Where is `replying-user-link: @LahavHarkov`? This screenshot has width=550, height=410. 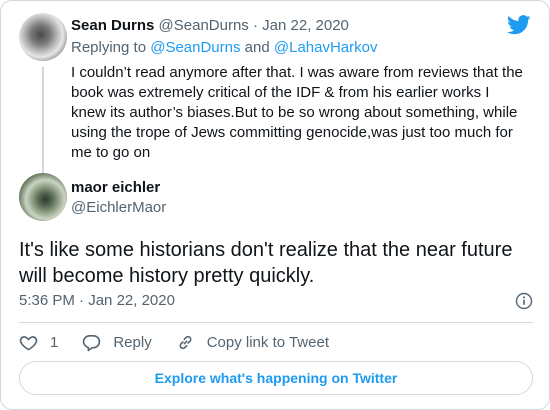
replying-user-link: @LahavHarkov is located at coordinates (326, 47).